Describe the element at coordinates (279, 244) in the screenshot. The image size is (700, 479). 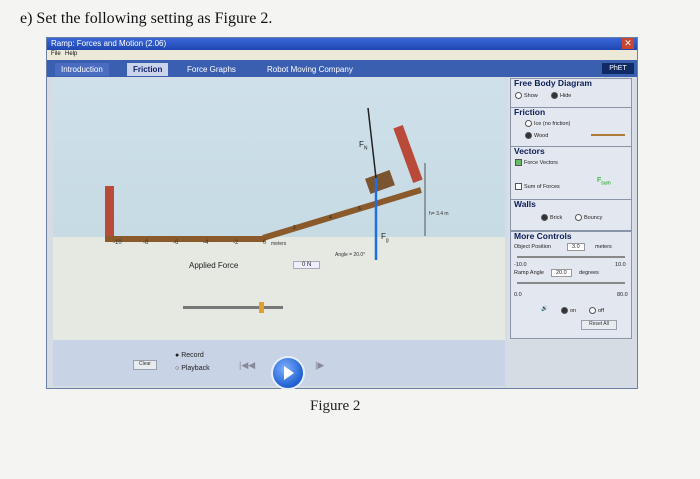
I see `ruler-unit: meters` at that location.